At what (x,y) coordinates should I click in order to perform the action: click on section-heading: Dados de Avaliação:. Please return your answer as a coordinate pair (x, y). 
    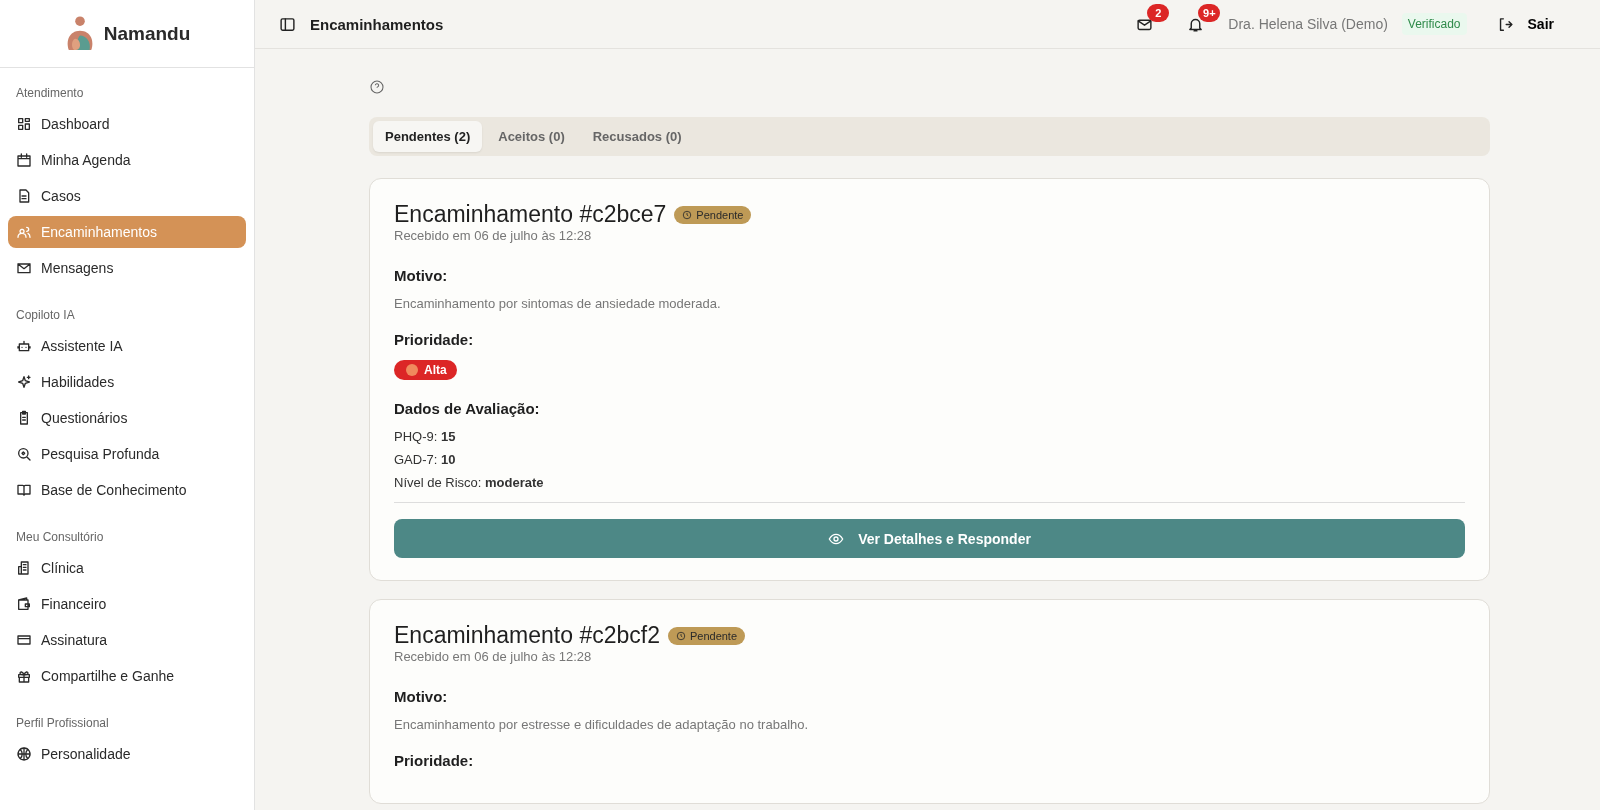
    Looking at the image, I should click on (467, 408).